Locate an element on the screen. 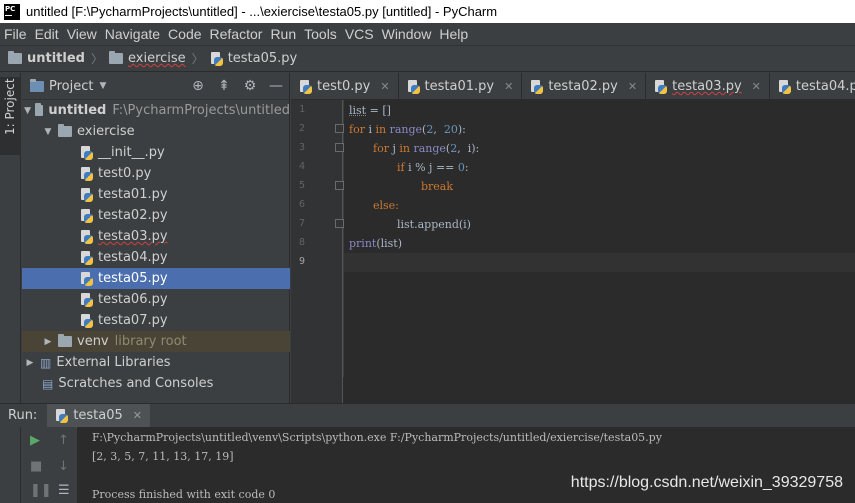 The width and height of the screenshot is (855, 503). breadcrumb-folder: exiercise is located at coordinates (147, 58).